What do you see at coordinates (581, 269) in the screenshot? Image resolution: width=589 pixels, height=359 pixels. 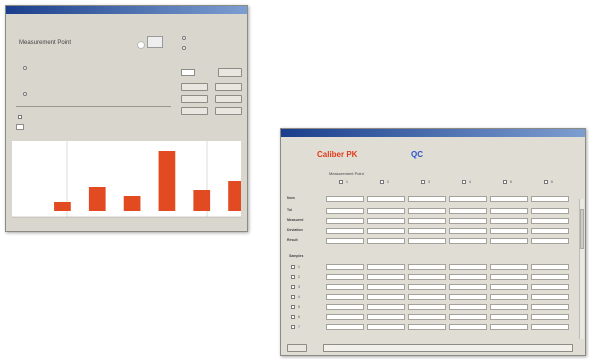 I see `vertical-scrollbar` at bounding box center [581, 269].